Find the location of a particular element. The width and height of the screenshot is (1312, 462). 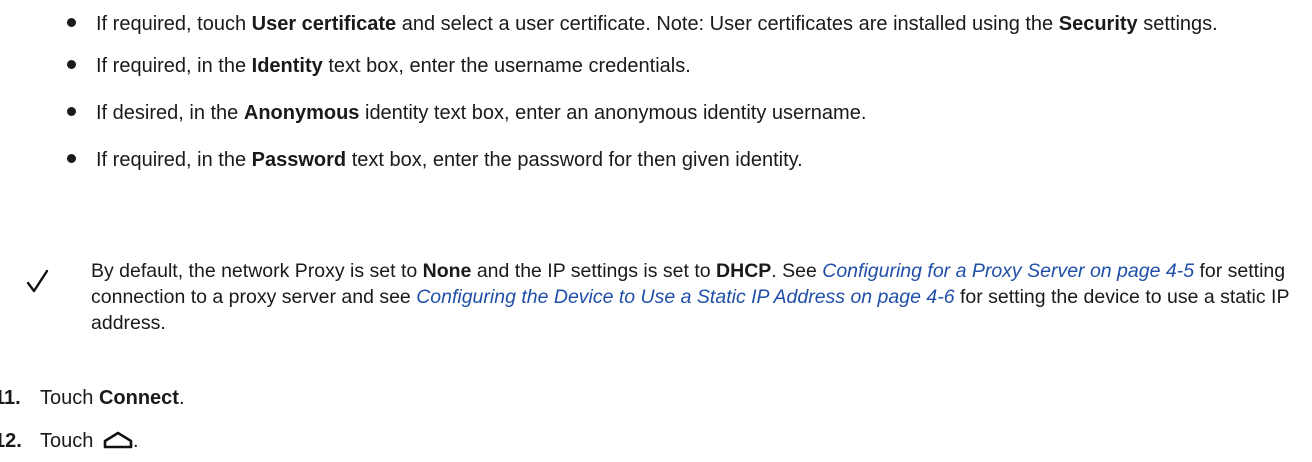

bullet-bold-term: Security is located at coordinates (1098, 24).